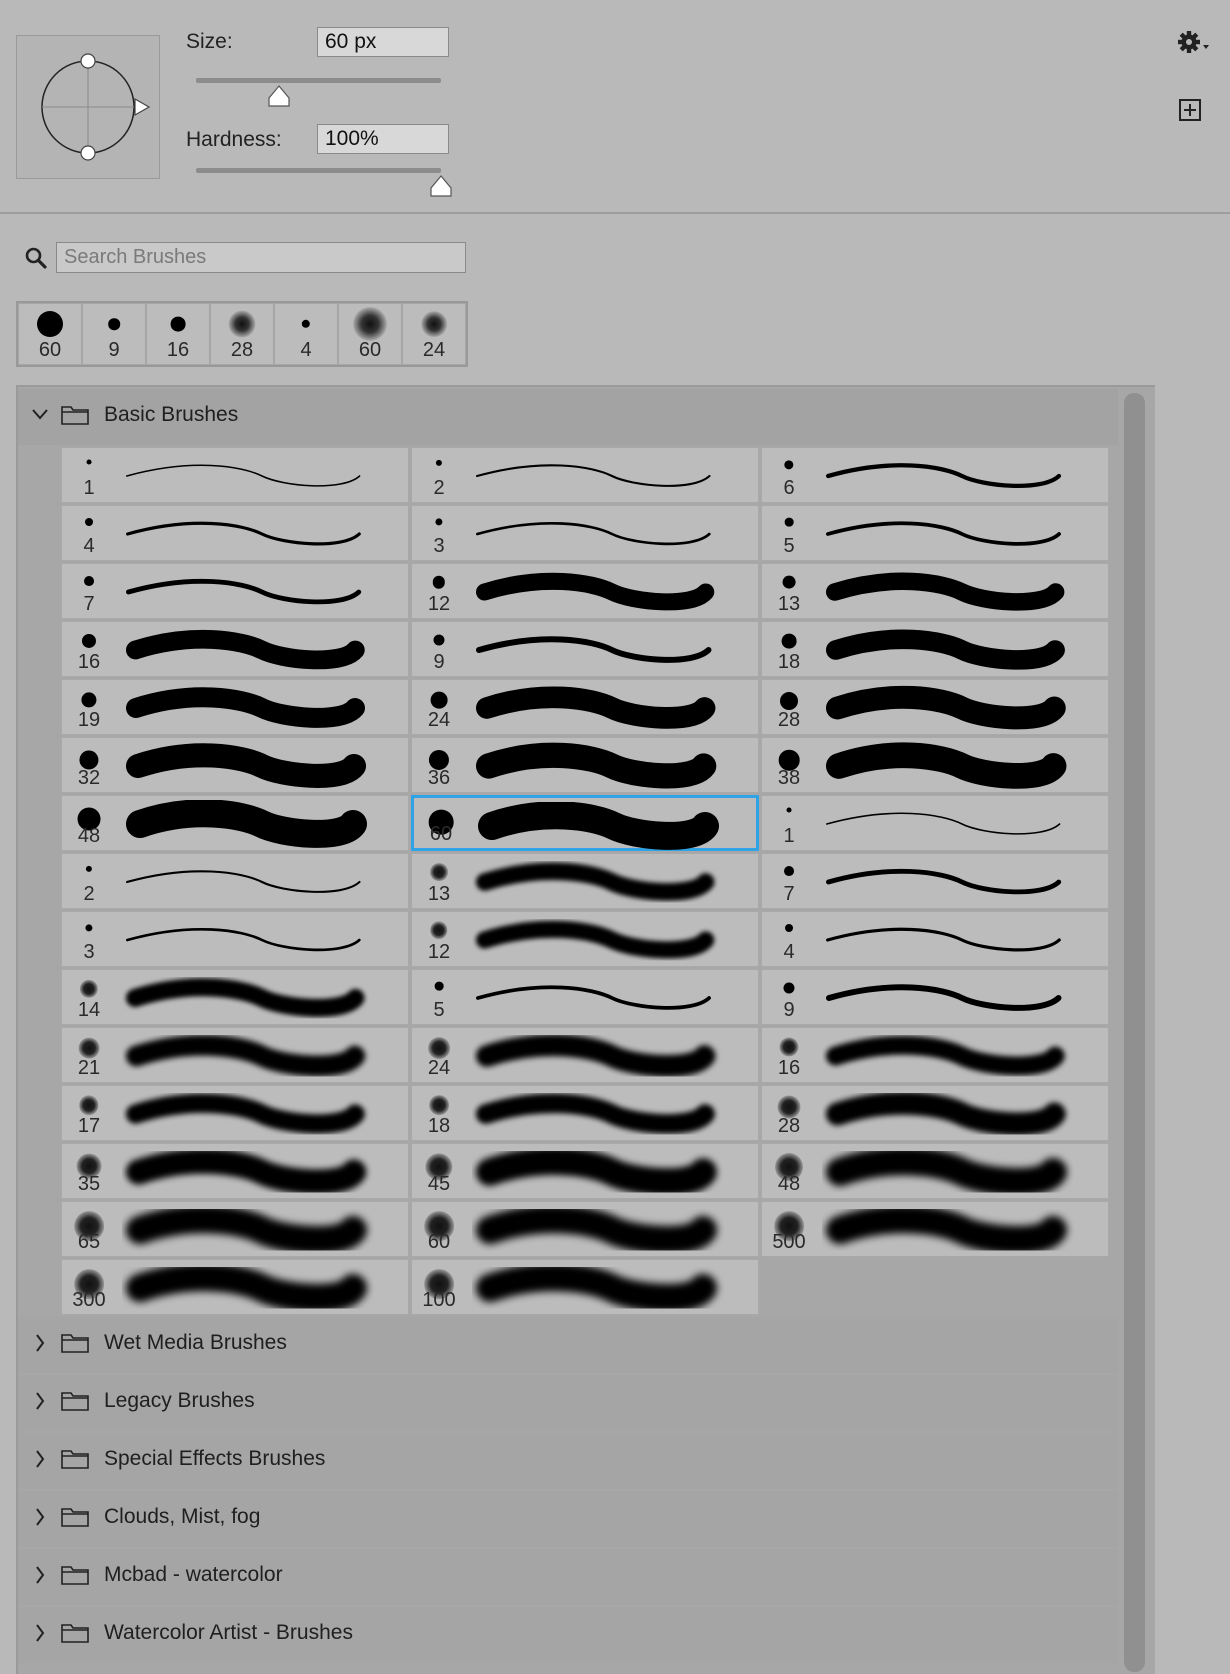  What do you see at coordinates (96, 107) in the screenshot?
I see `brush-tip-diagram` at bounding box center [96, 107].